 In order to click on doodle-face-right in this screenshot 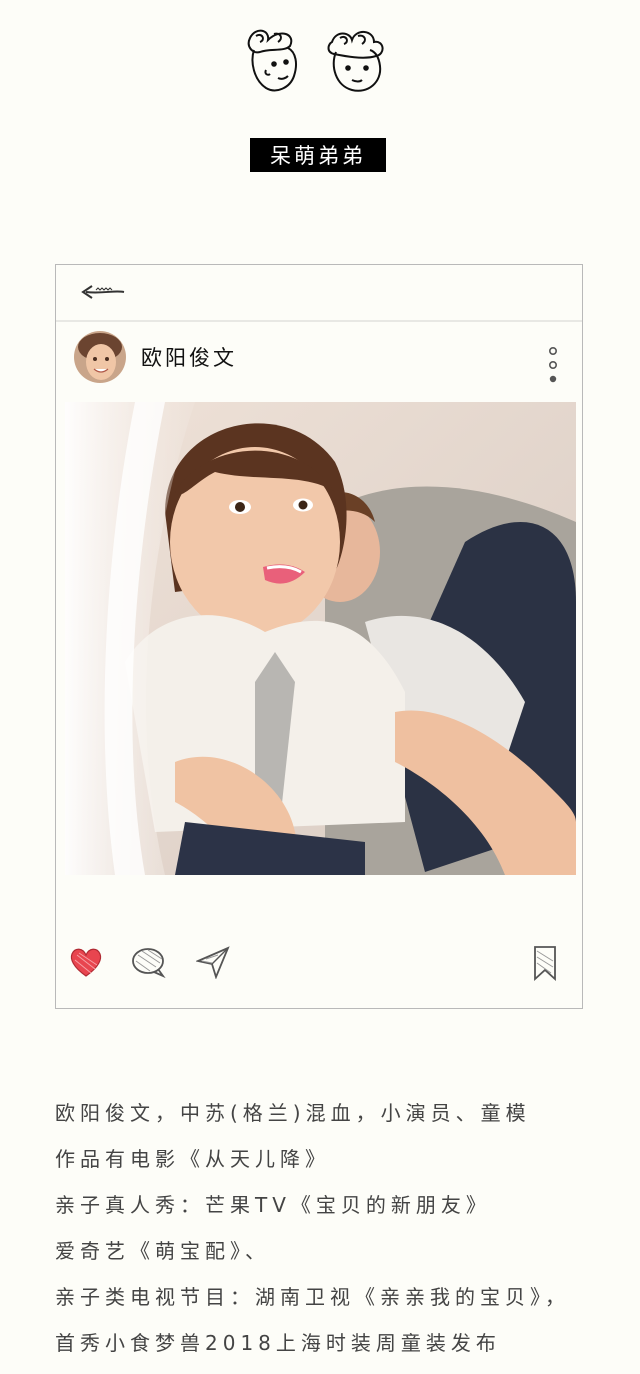, I will do `click(355, 61)`.